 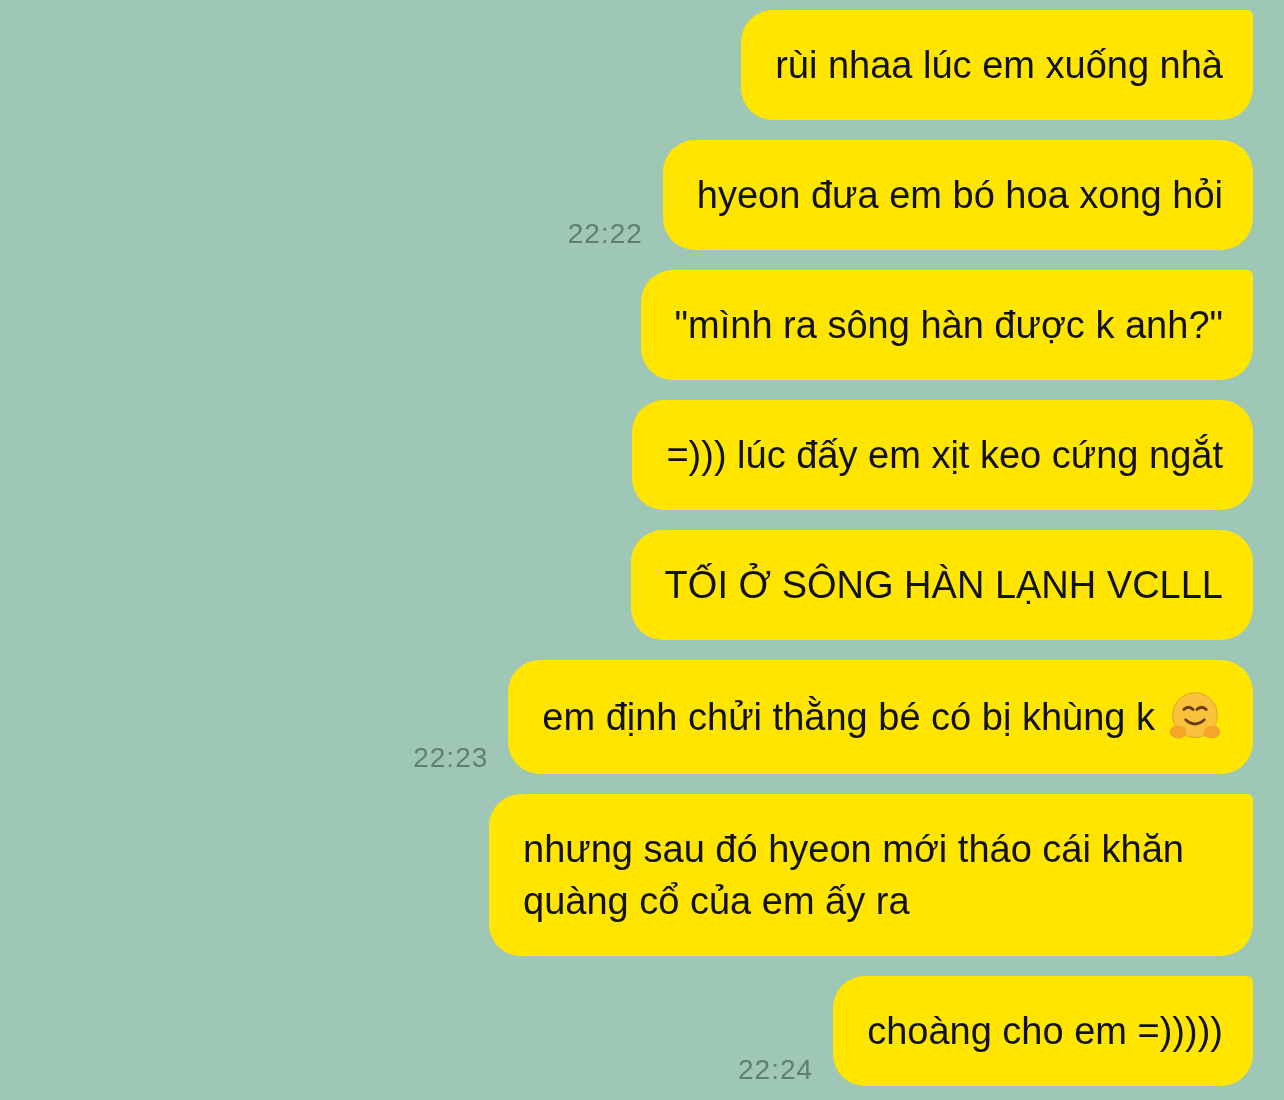 What do you see at coordinates (848, 717) in the screenshot?
I see `message-text: em định chửi thằng bé có bị khùng k` at bounding box center [848, 717].